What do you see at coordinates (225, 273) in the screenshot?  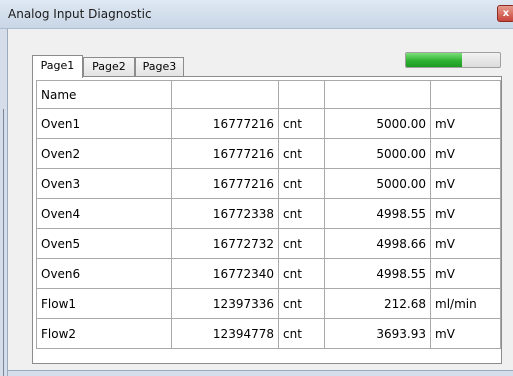 I see `cell-count: 16772340` at bounding box center [225, 273].